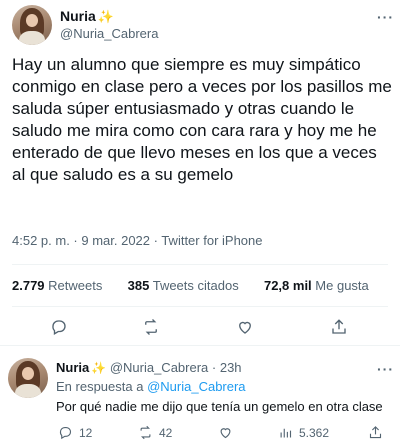 The width and height of the screenshot is (400, 448). Describe the element at coordinates (78, 16) in the screenshot. I see `author-name: Nuria` at that location.